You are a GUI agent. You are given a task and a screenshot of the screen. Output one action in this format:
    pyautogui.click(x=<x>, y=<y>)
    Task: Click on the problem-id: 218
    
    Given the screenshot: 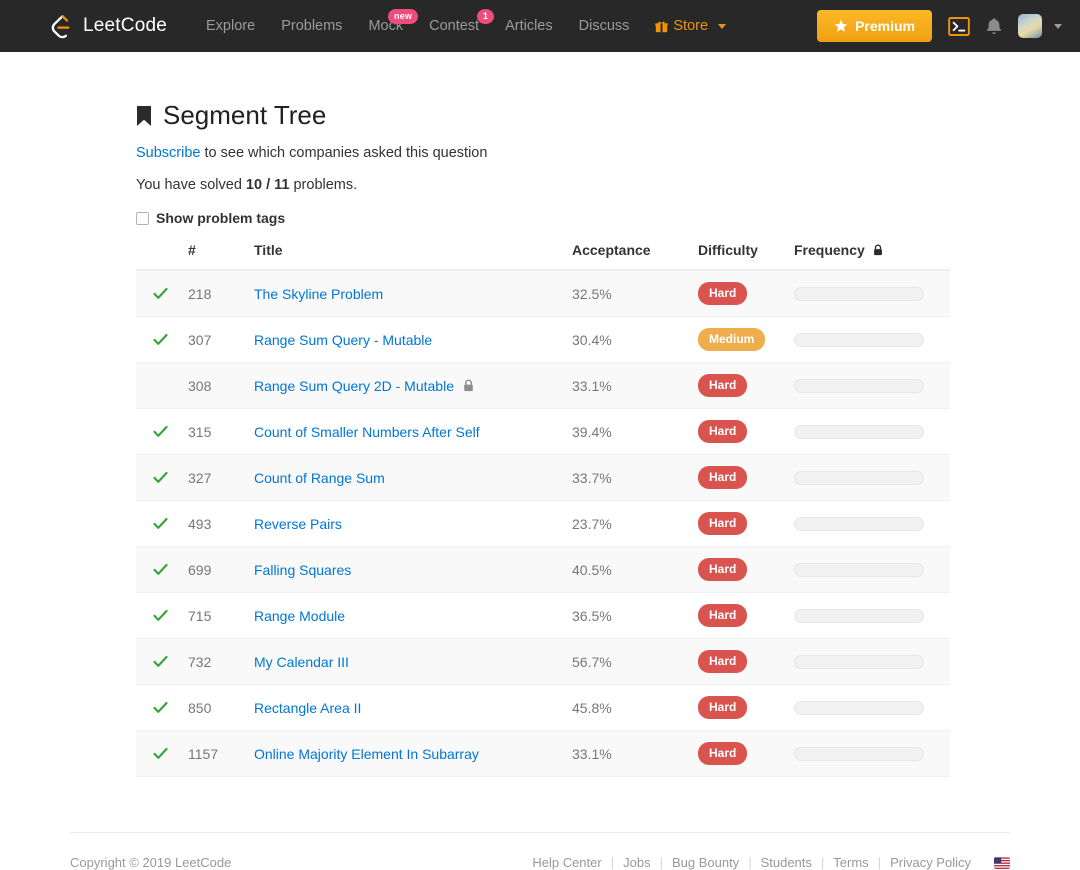 What is the action you would take?
    pyautogui.click(x=213, y=293)
    